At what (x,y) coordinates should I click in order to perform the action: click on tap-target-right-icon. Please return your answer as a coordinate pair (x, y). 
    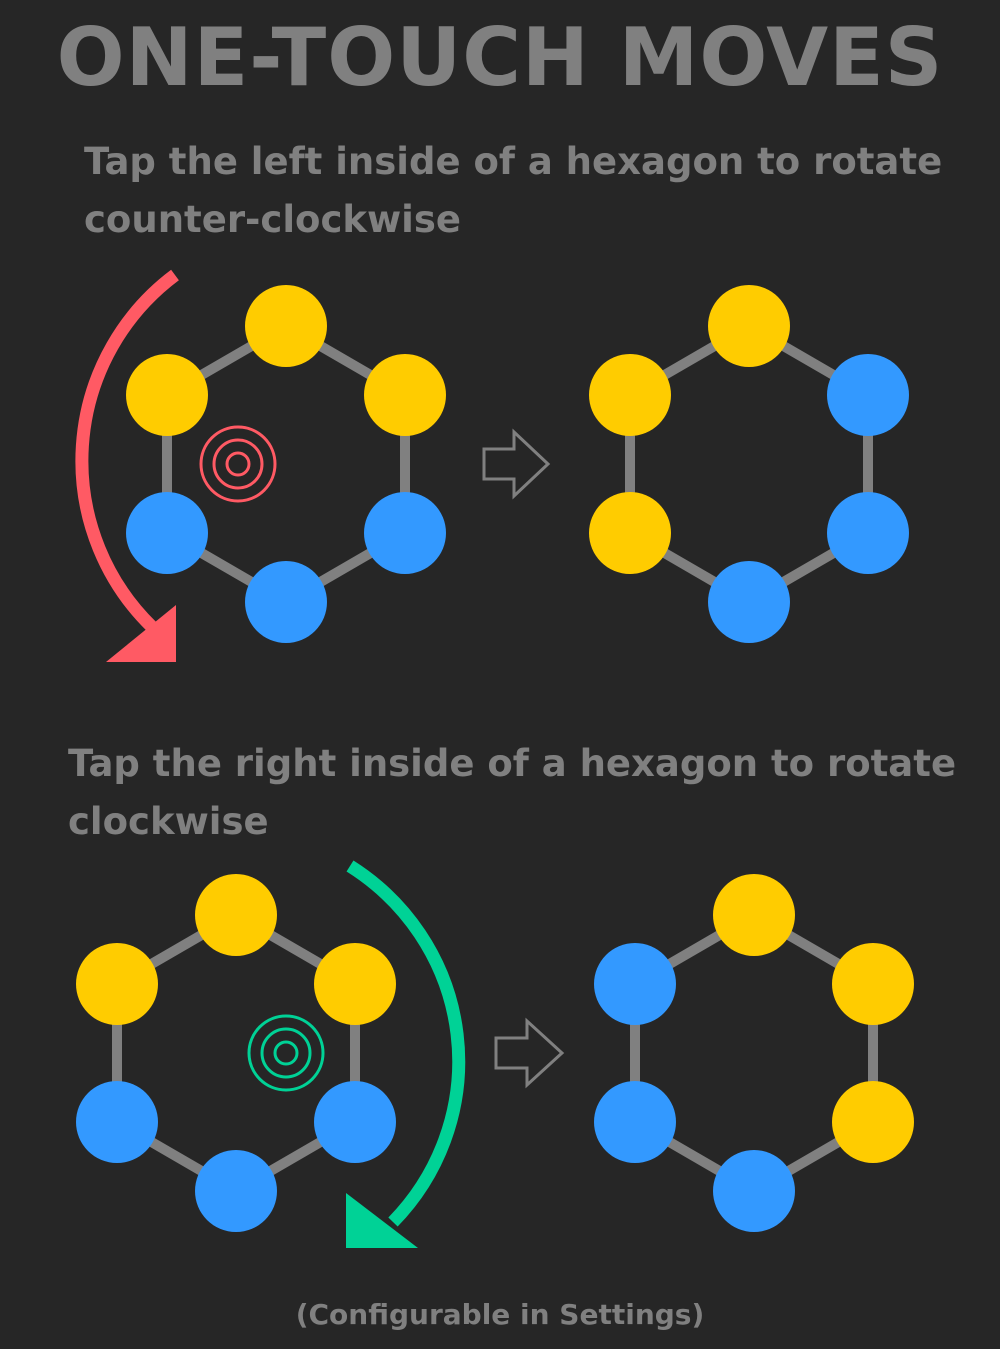
    Looking at the image, I should click on (286, 1053).